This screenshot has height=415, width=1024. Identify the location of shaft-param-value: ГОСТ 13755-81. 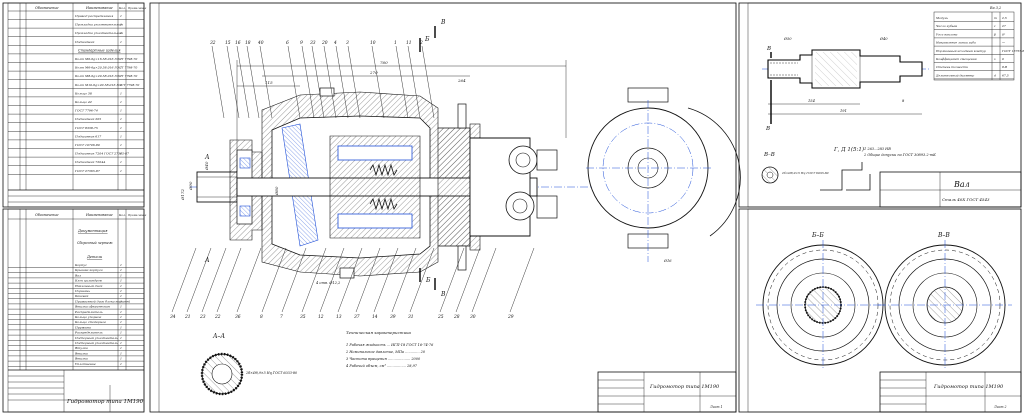
(1012, 51).